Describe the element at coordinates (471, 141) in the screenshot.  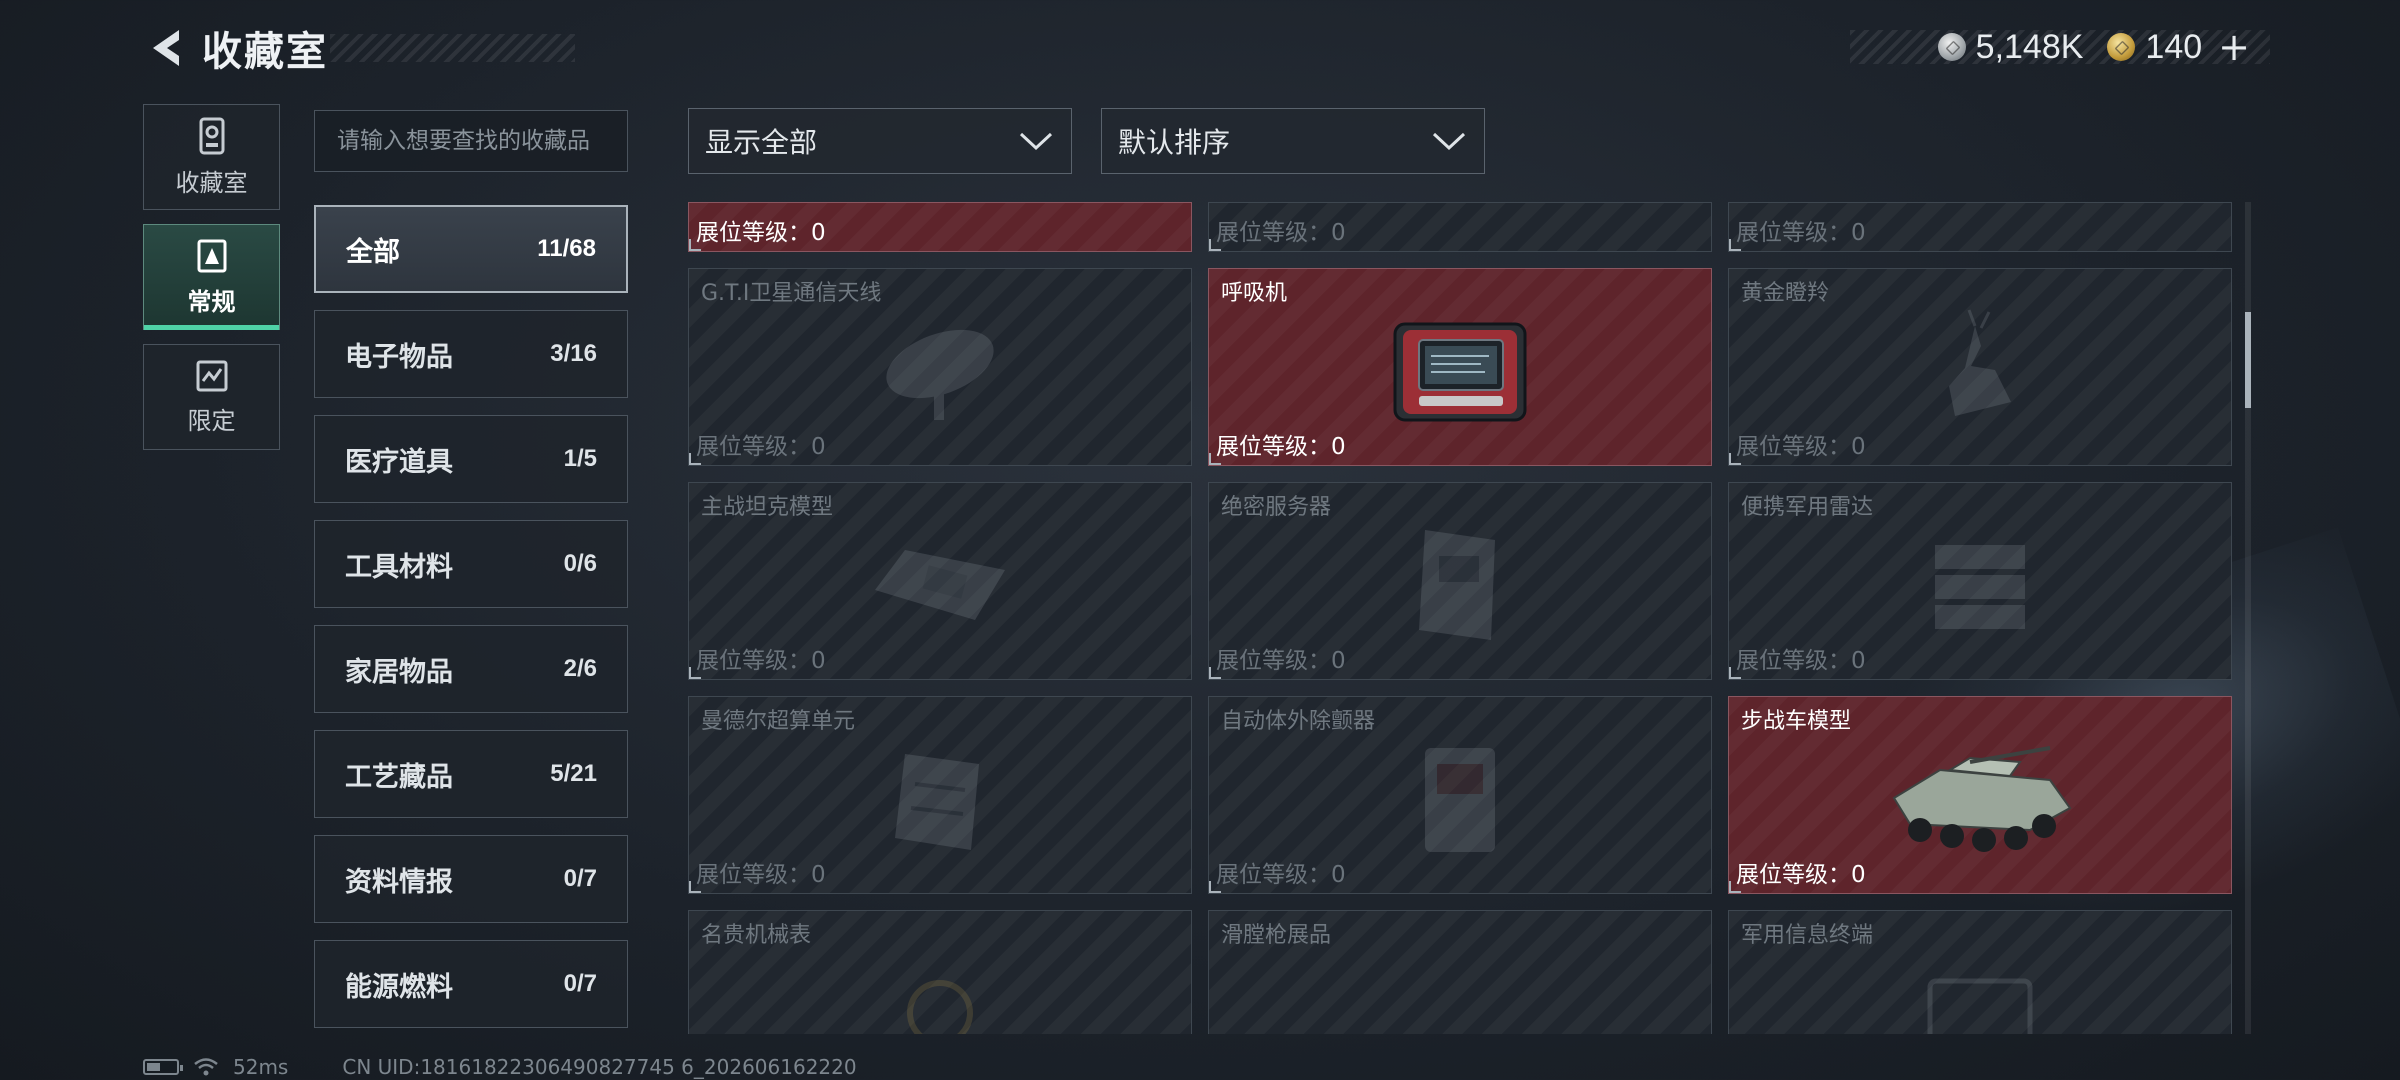
I see `collection-search-input` at that location.